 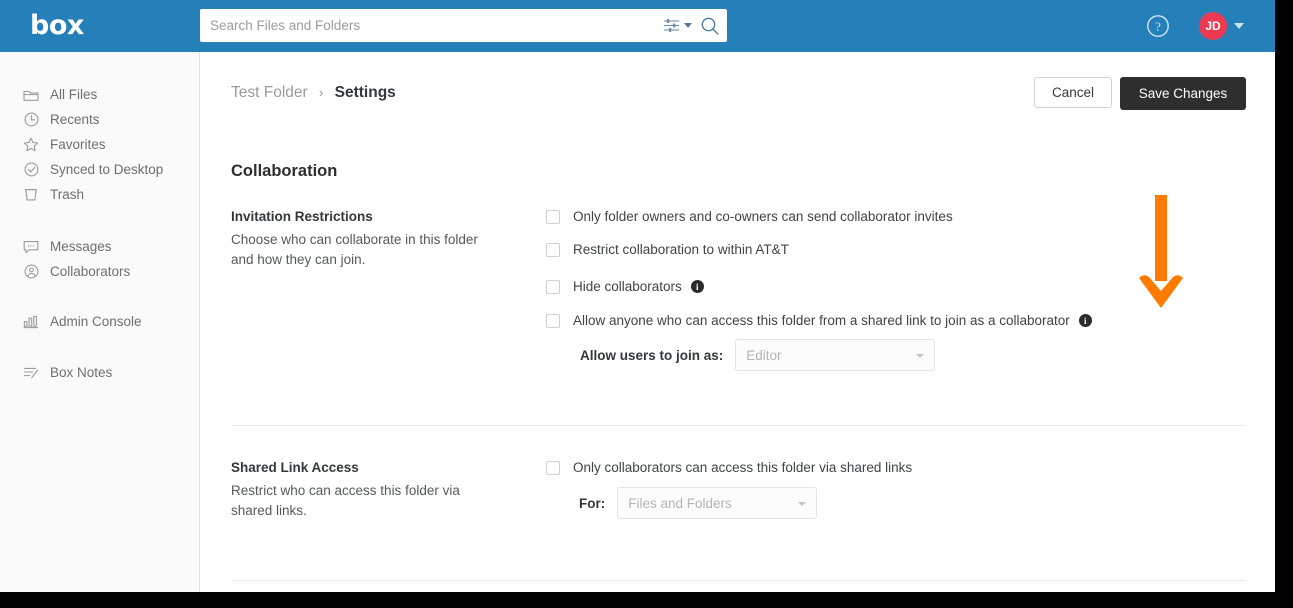 I want to click on page-title: Settings, so click(x=365, y=92).